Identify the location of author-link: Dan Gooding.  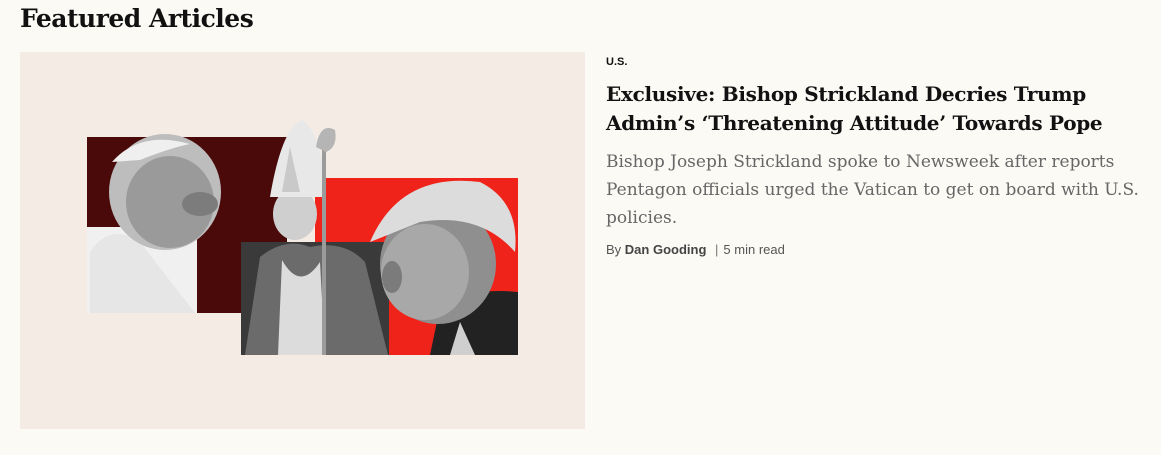
(666, 249).